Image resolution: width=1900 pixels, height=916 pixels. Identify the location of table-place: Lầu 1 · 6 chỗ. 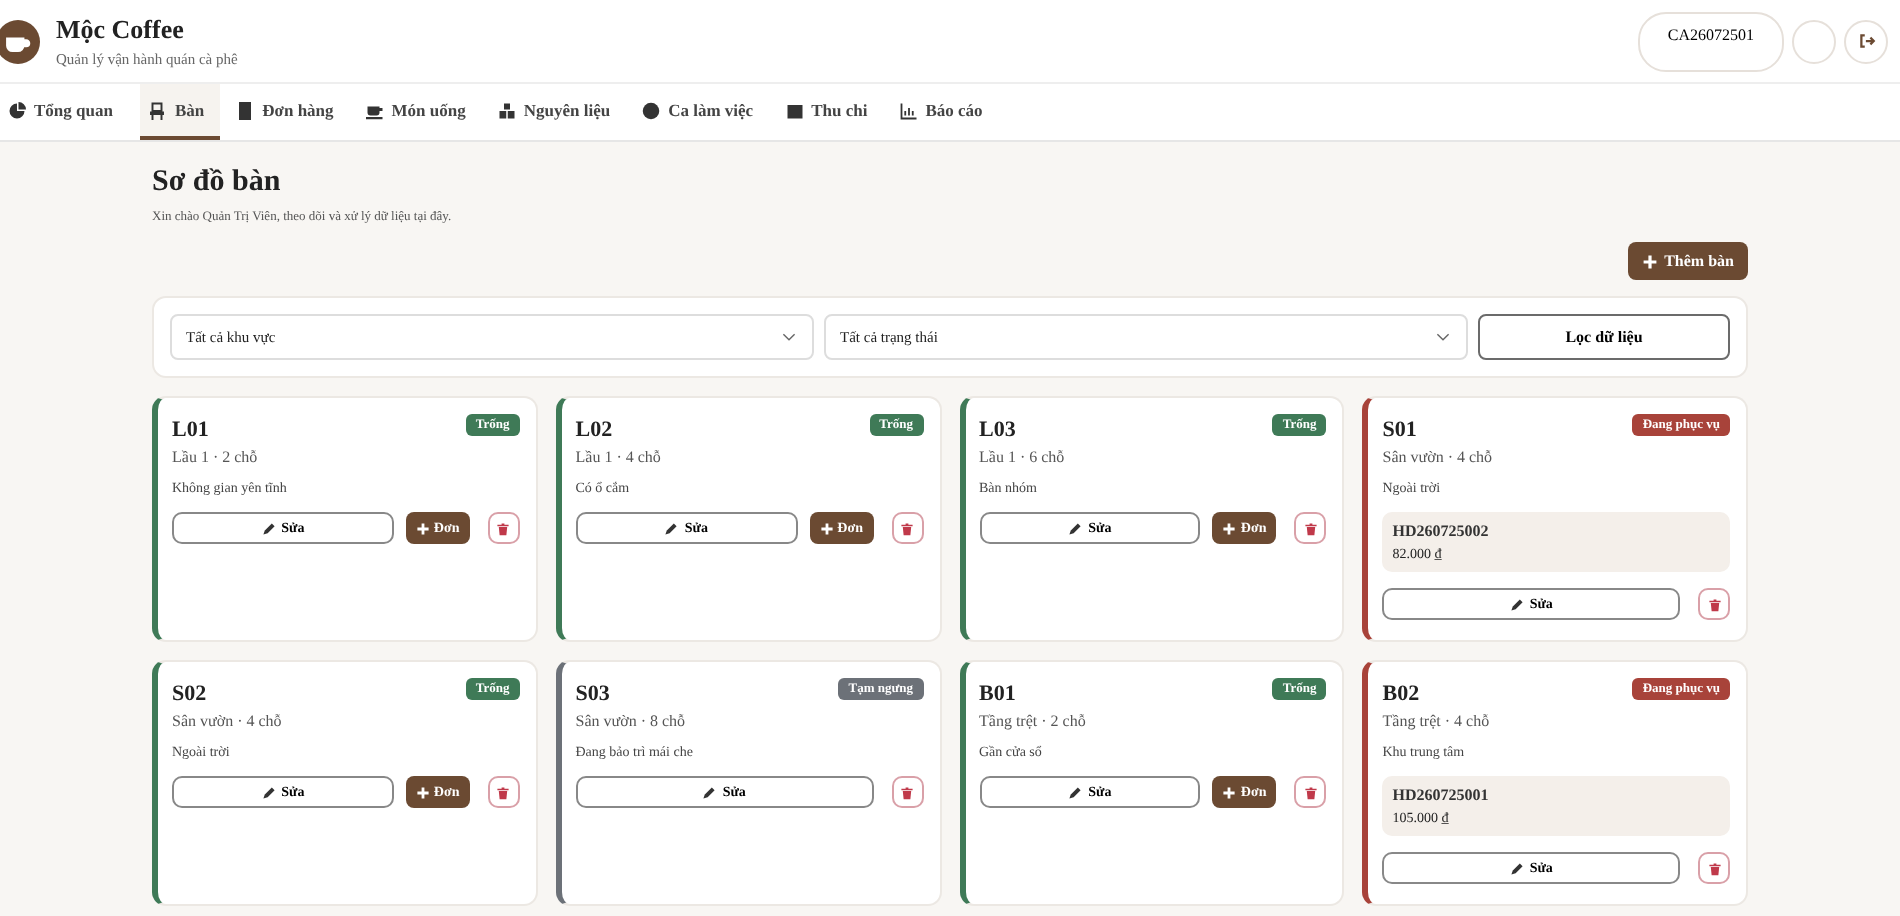
(1023, 457).